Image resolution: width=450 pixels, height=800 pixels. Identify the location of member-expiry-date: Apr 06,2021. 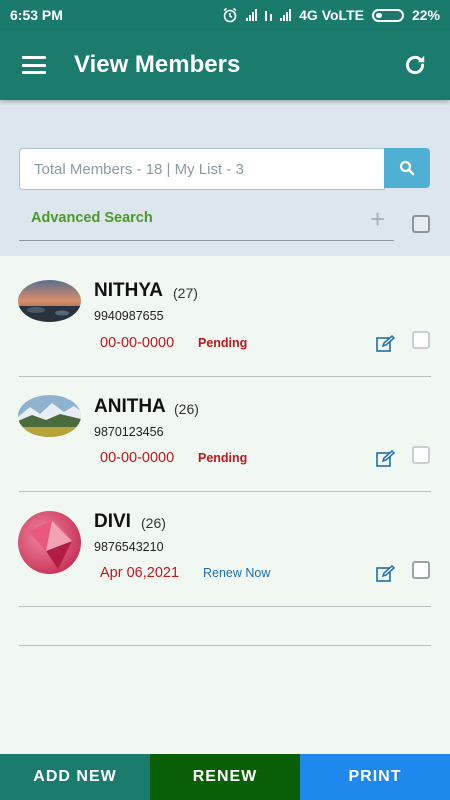
(140, 573).